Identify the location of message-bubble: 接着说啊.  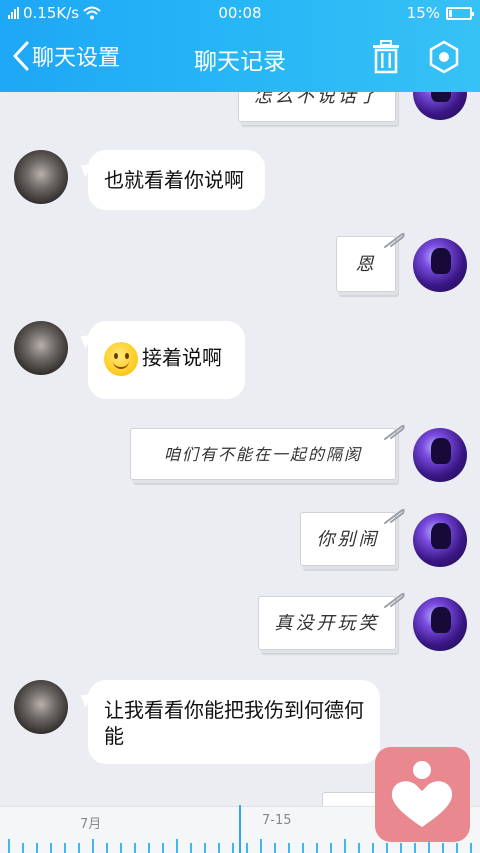
(166, 360).